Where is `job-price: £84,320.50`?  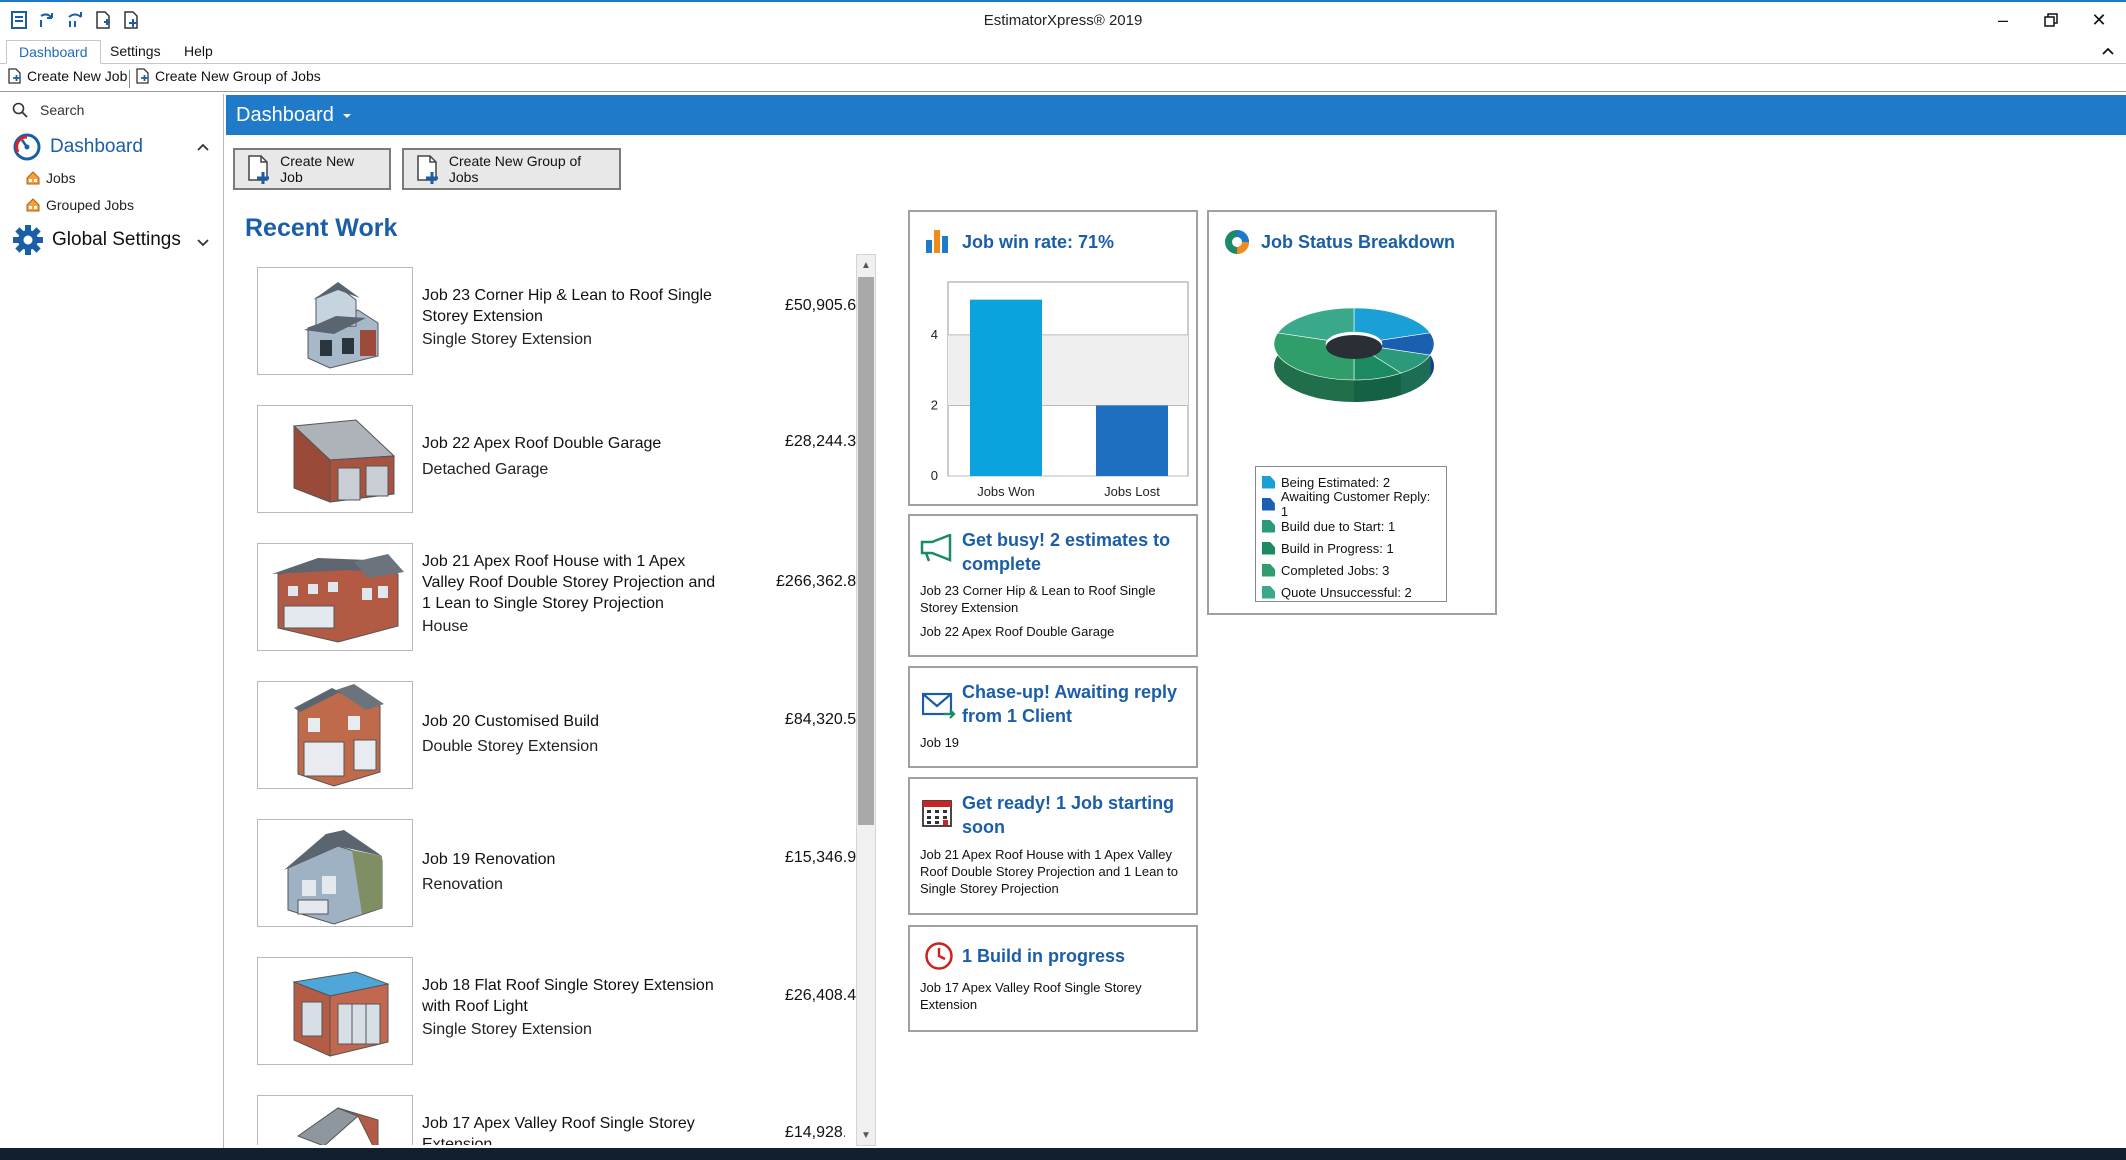
job-price: £84,320.50 is located at coordinates (824, 719).